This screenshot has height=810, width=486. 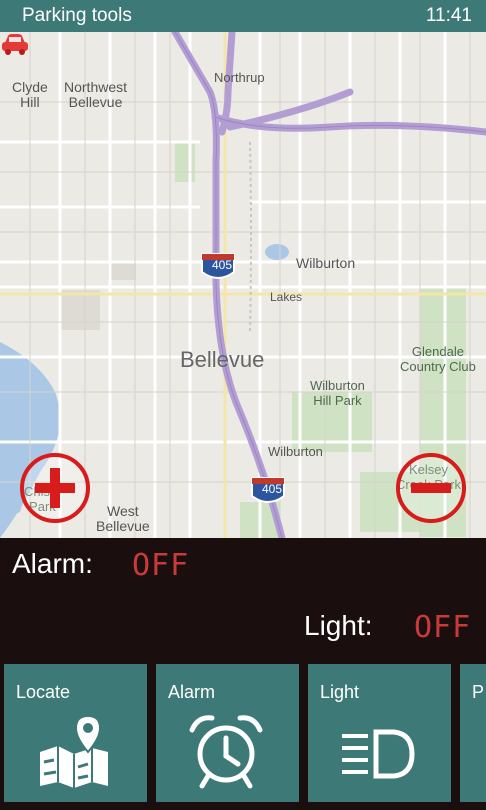 What do you see at coordinates (473, 733) in the screenshot?
I see `partial-tile: P` at bounding box center [473, 733].